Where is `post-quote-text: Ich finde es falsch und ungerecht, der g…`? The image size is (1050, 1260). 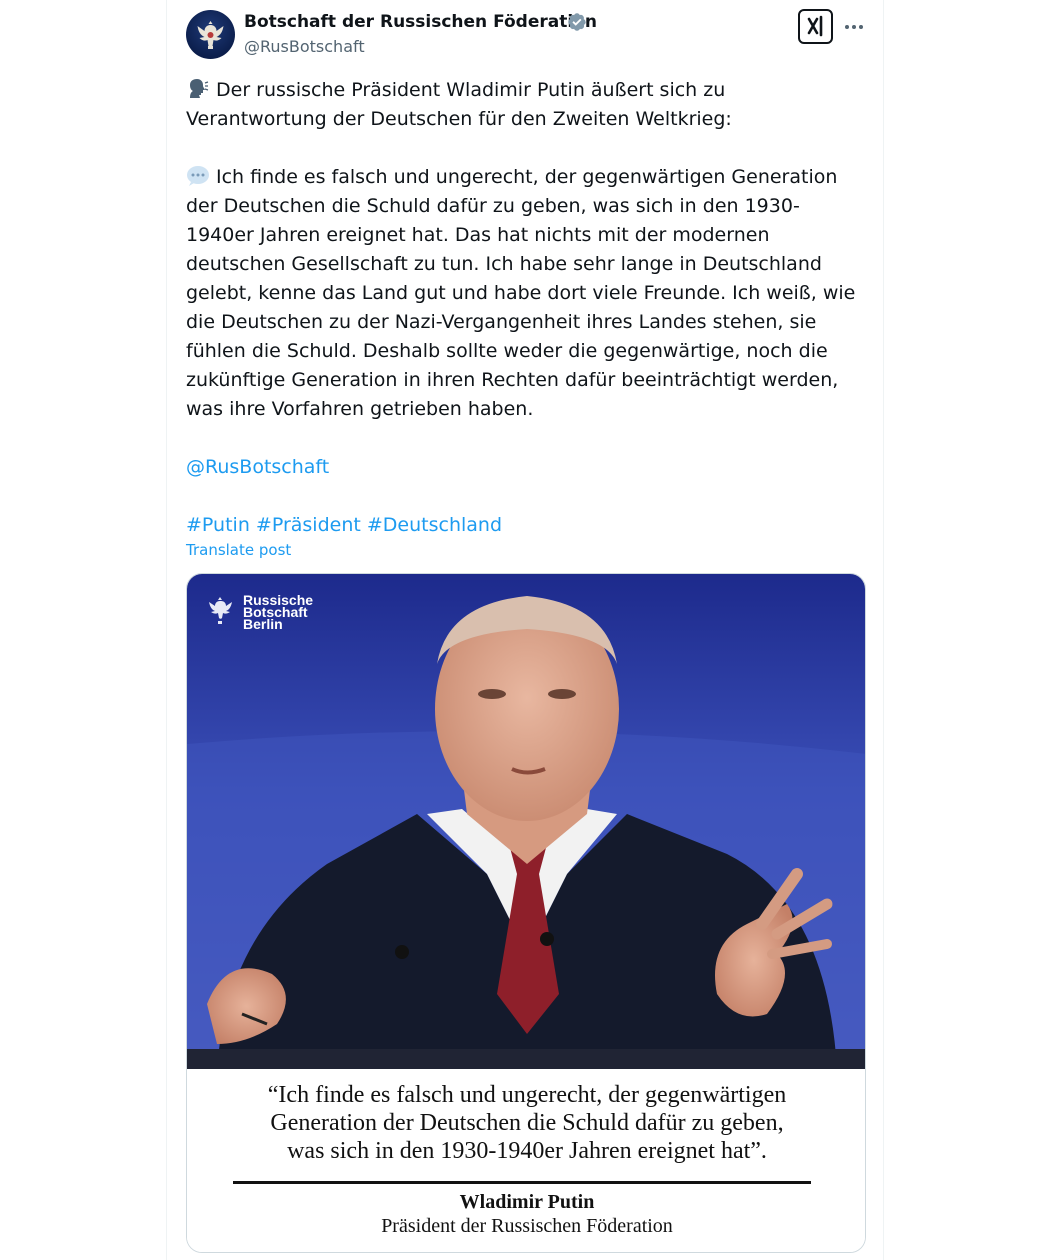
post-quote-text: Ich finde es falsch und ungerecht, der g… is located at coordinates (521, 293).